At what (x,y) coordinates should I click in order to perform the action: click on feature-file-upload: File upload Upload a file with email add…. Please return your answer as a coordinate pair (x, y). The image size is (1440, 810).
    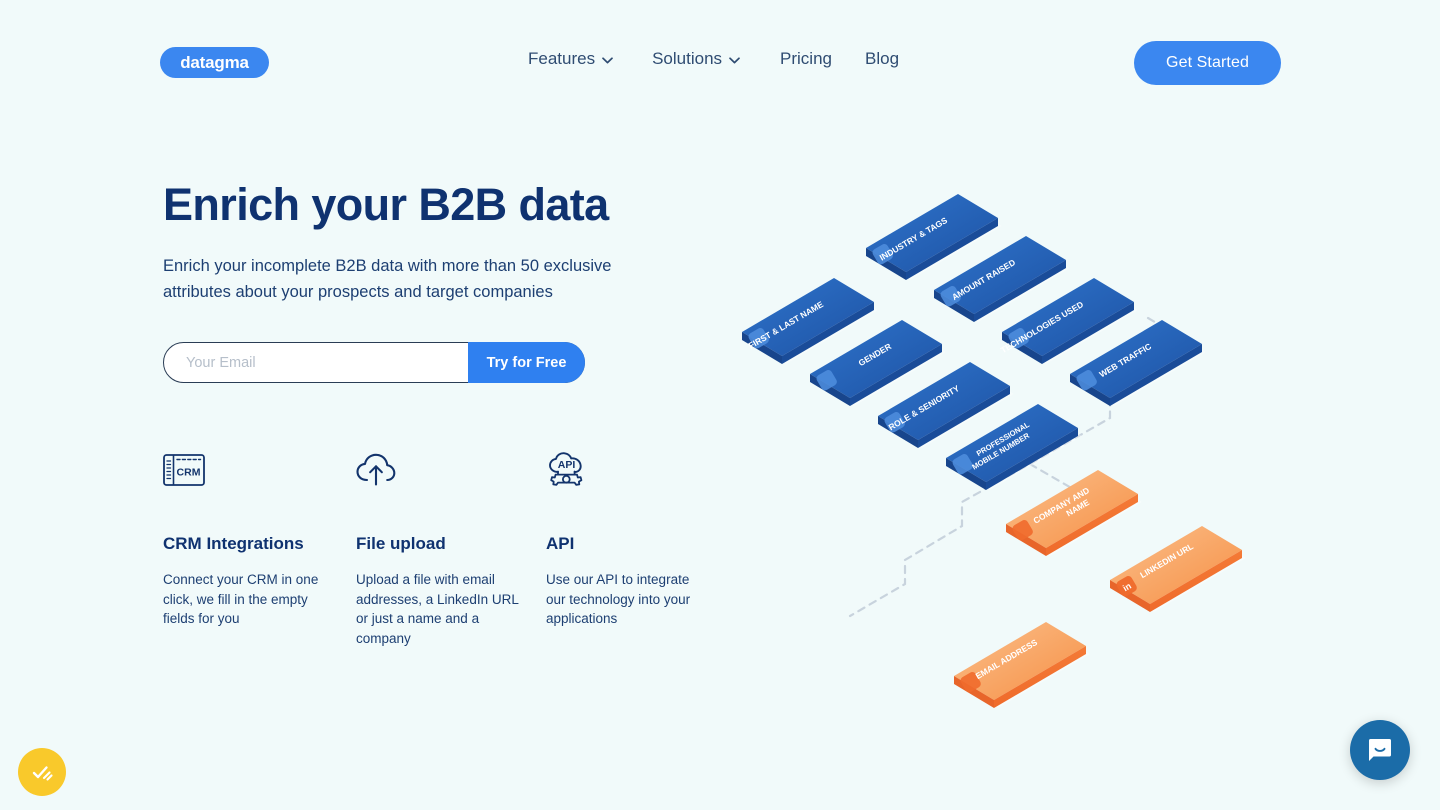
    Looking at the image, I should click on (451, 548).